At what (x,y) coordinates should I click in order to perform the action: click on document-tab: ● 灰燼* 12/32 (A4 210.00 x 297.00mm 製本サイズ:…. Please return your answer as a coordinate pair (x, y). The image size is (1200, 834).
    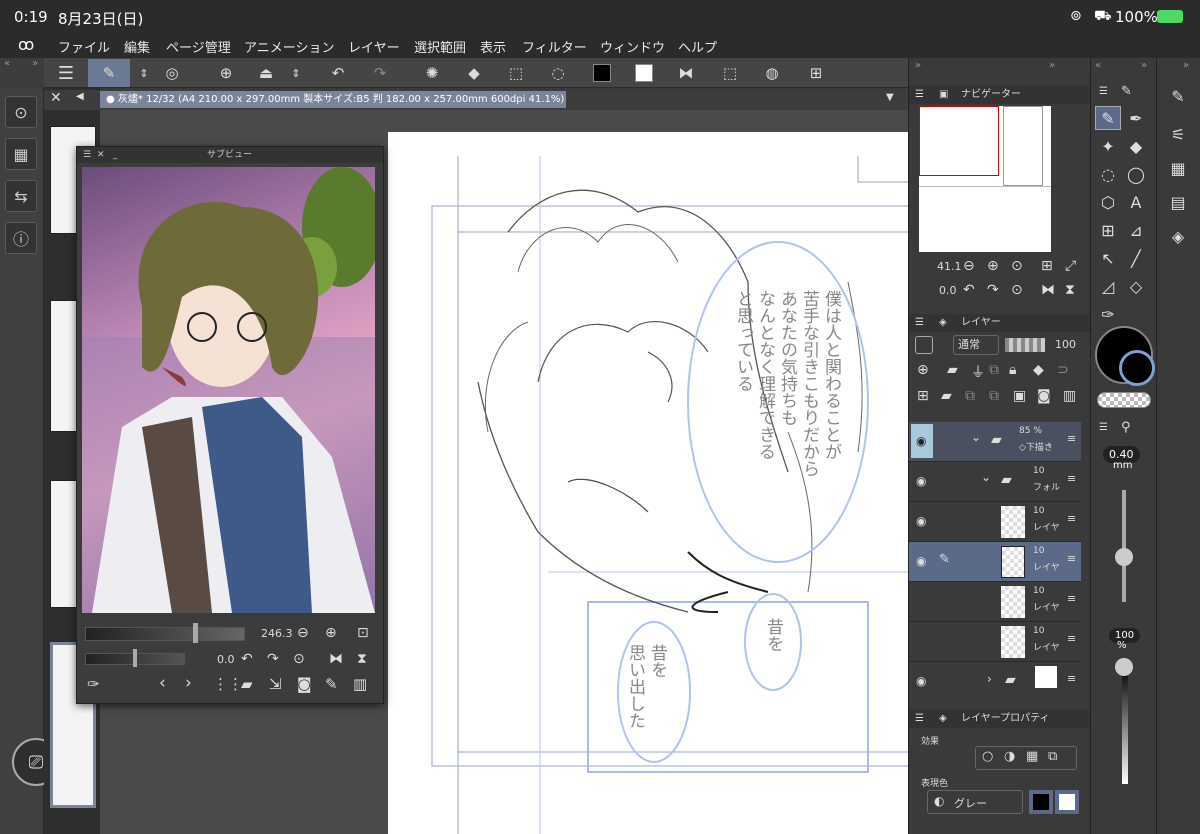
    Looking at the image, I should click on (333, 99).